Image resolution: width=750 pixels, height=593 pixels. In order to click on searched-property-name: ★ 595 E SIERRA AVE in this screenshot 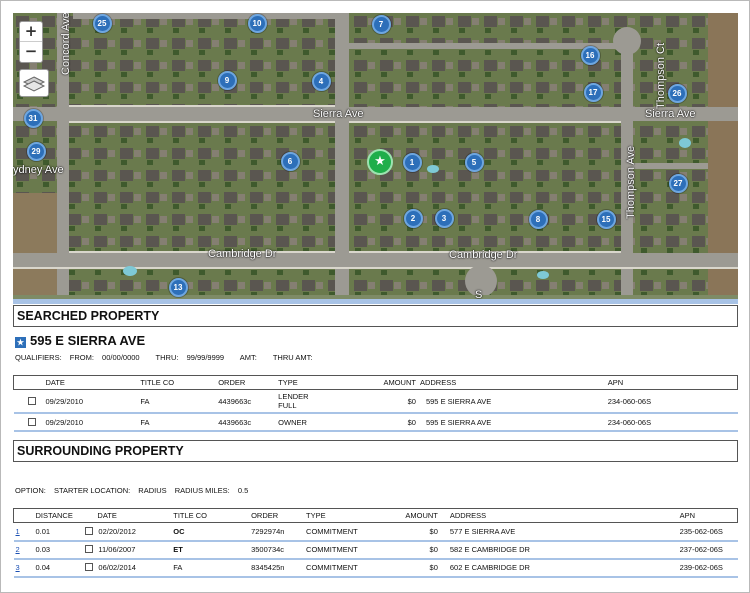, I will do `click(80, 340)`.